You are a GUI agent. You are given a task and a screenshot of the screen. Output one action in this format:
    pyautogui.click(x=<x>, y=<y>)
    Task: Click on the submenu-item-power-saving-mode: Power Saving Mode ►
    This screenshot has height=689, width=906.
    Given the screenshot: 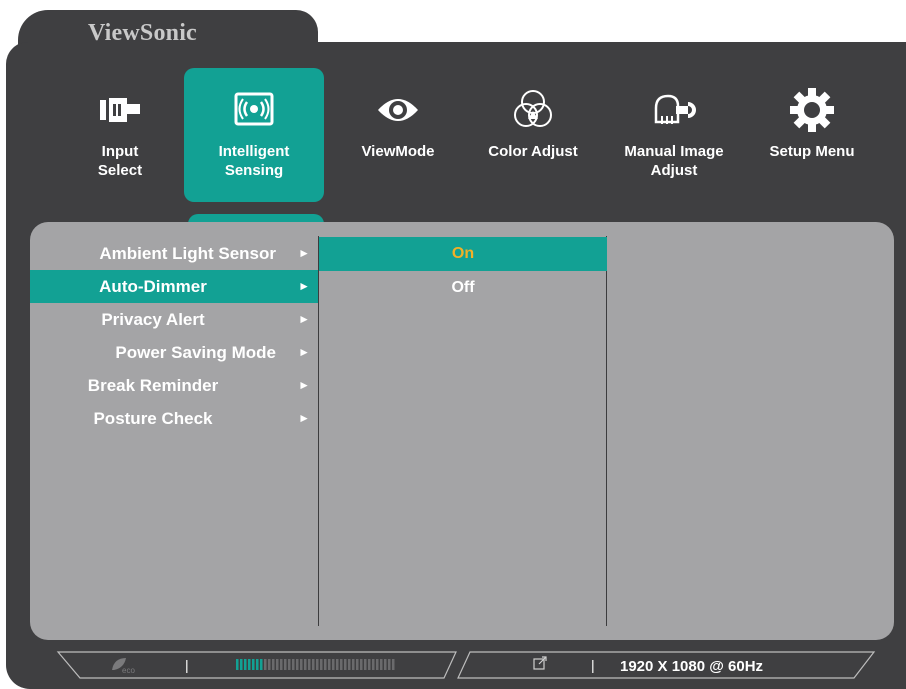 What is the action you would take?
    pyautogui.click(x=174, y=352)
    